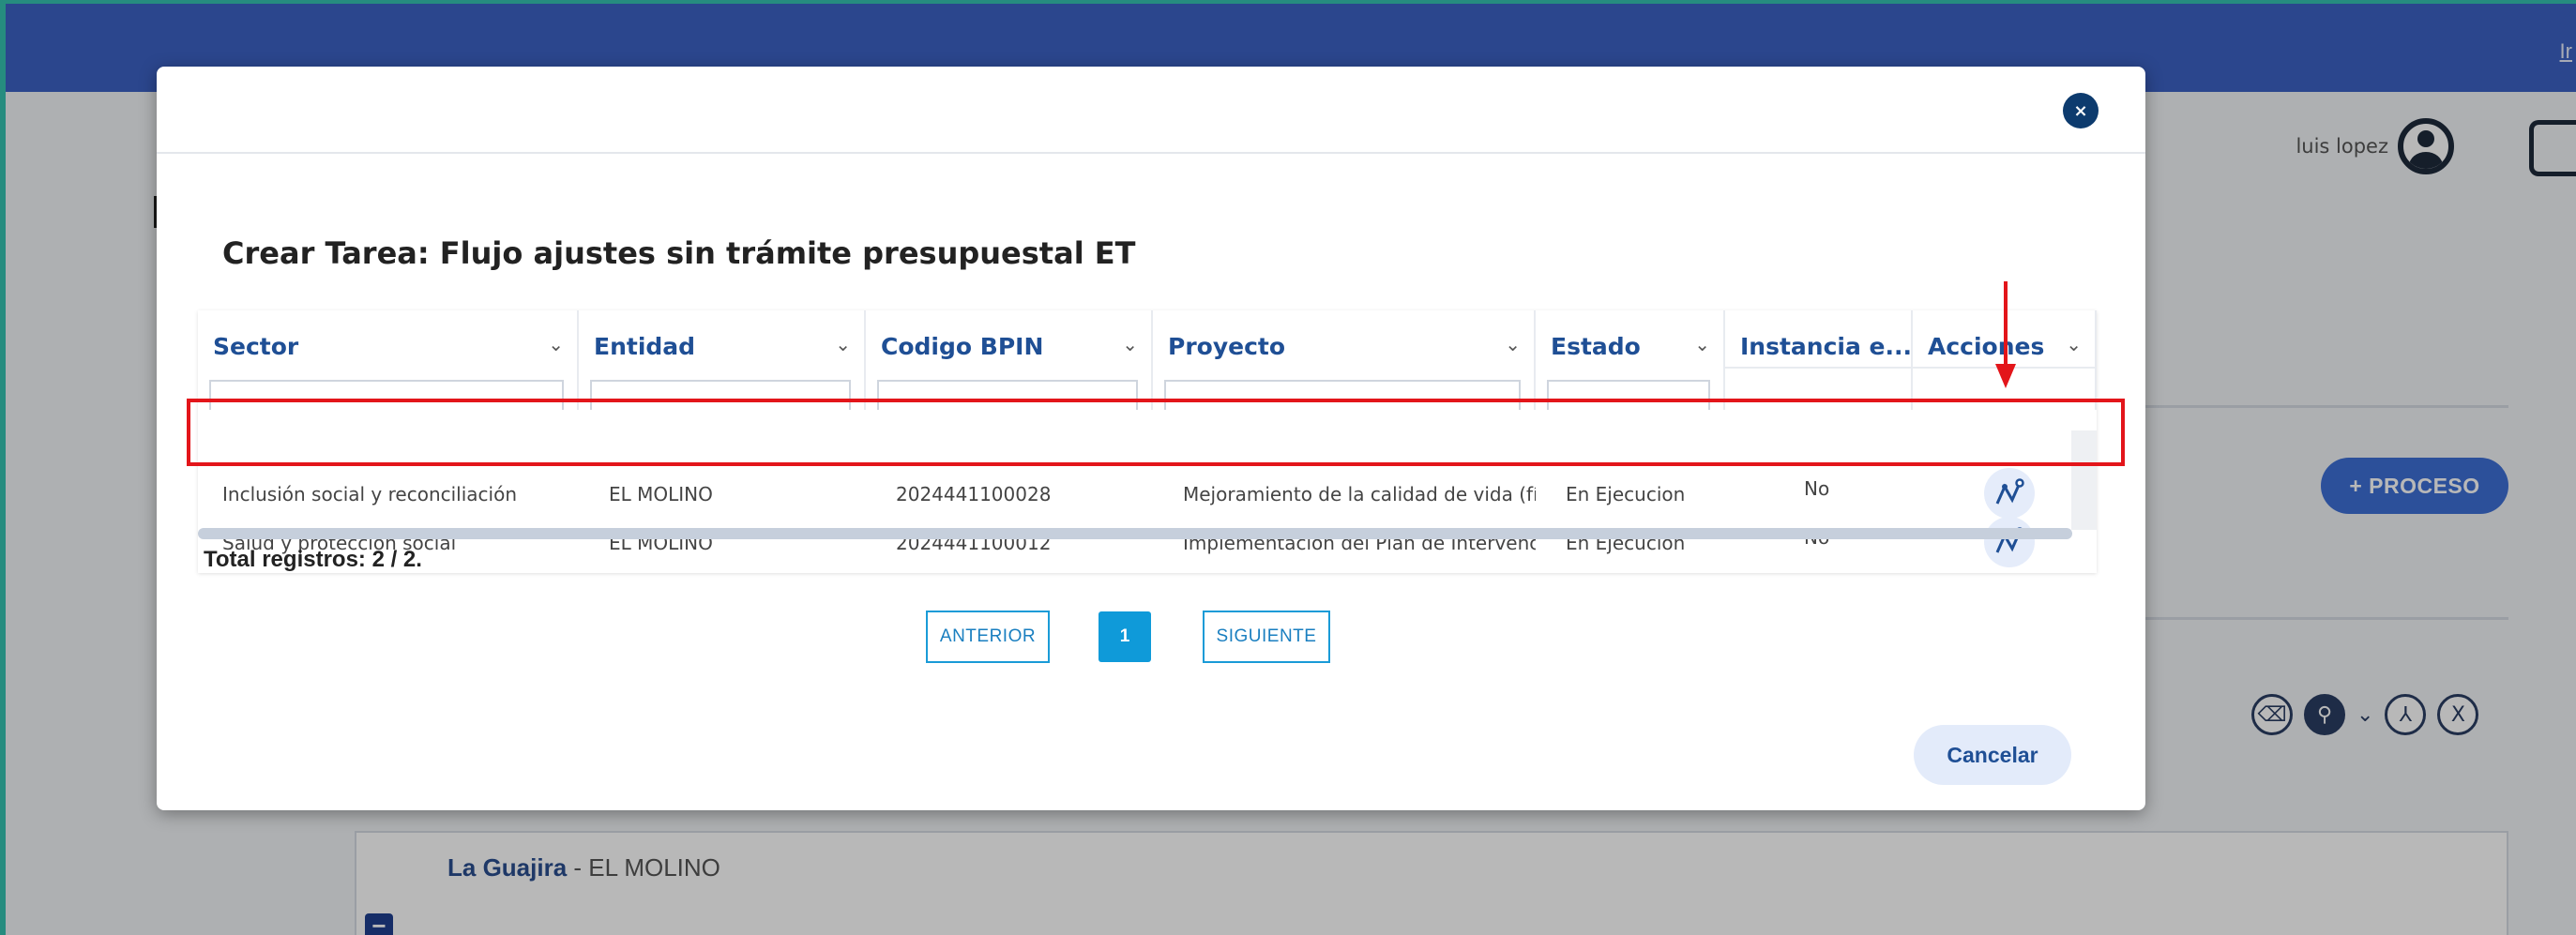 The image size is (2576, 935). Describe the element at coordinates (388, 360) in the screenshot. I see `column-header-sector: Sector ⌄` at that location.